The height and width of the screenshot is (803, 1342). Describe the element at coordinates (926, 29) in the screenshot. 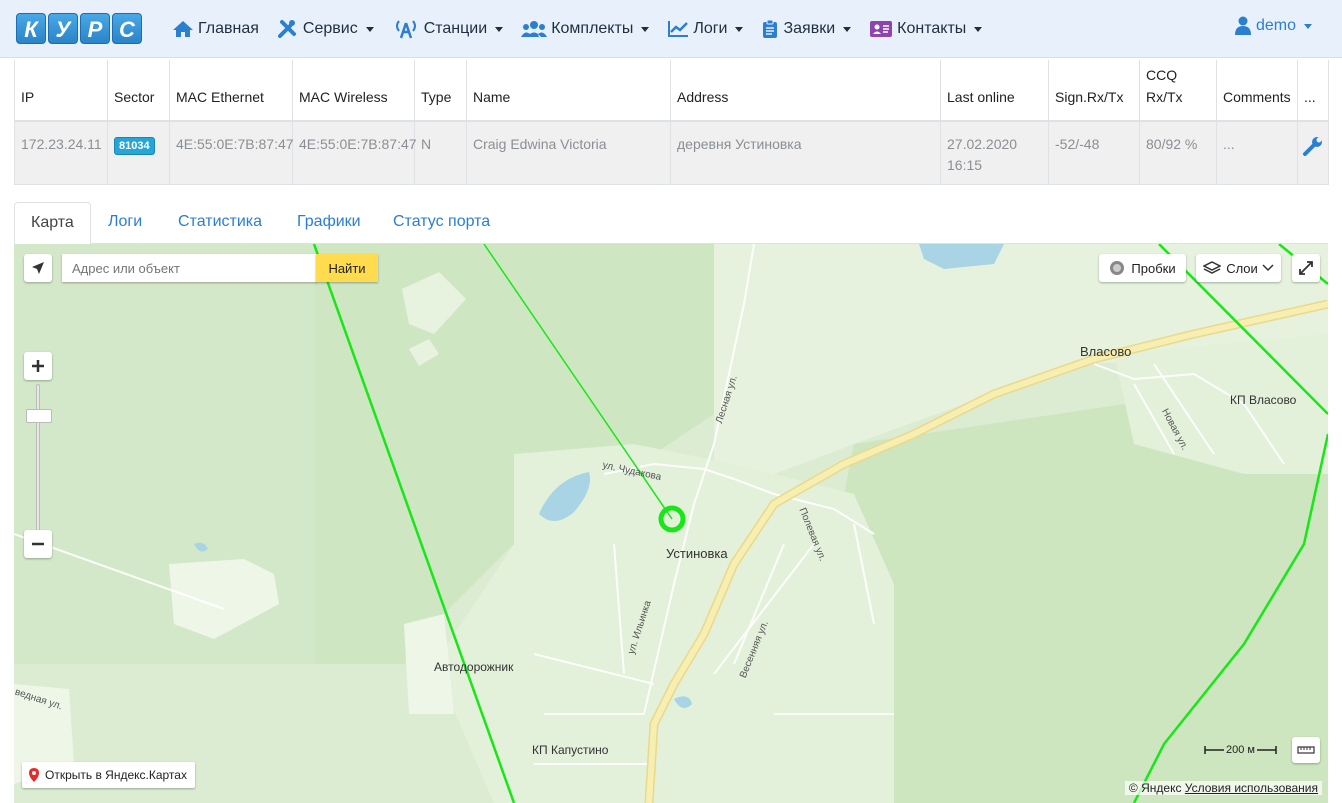

I see `nav-contacts: Контакты` at that location.